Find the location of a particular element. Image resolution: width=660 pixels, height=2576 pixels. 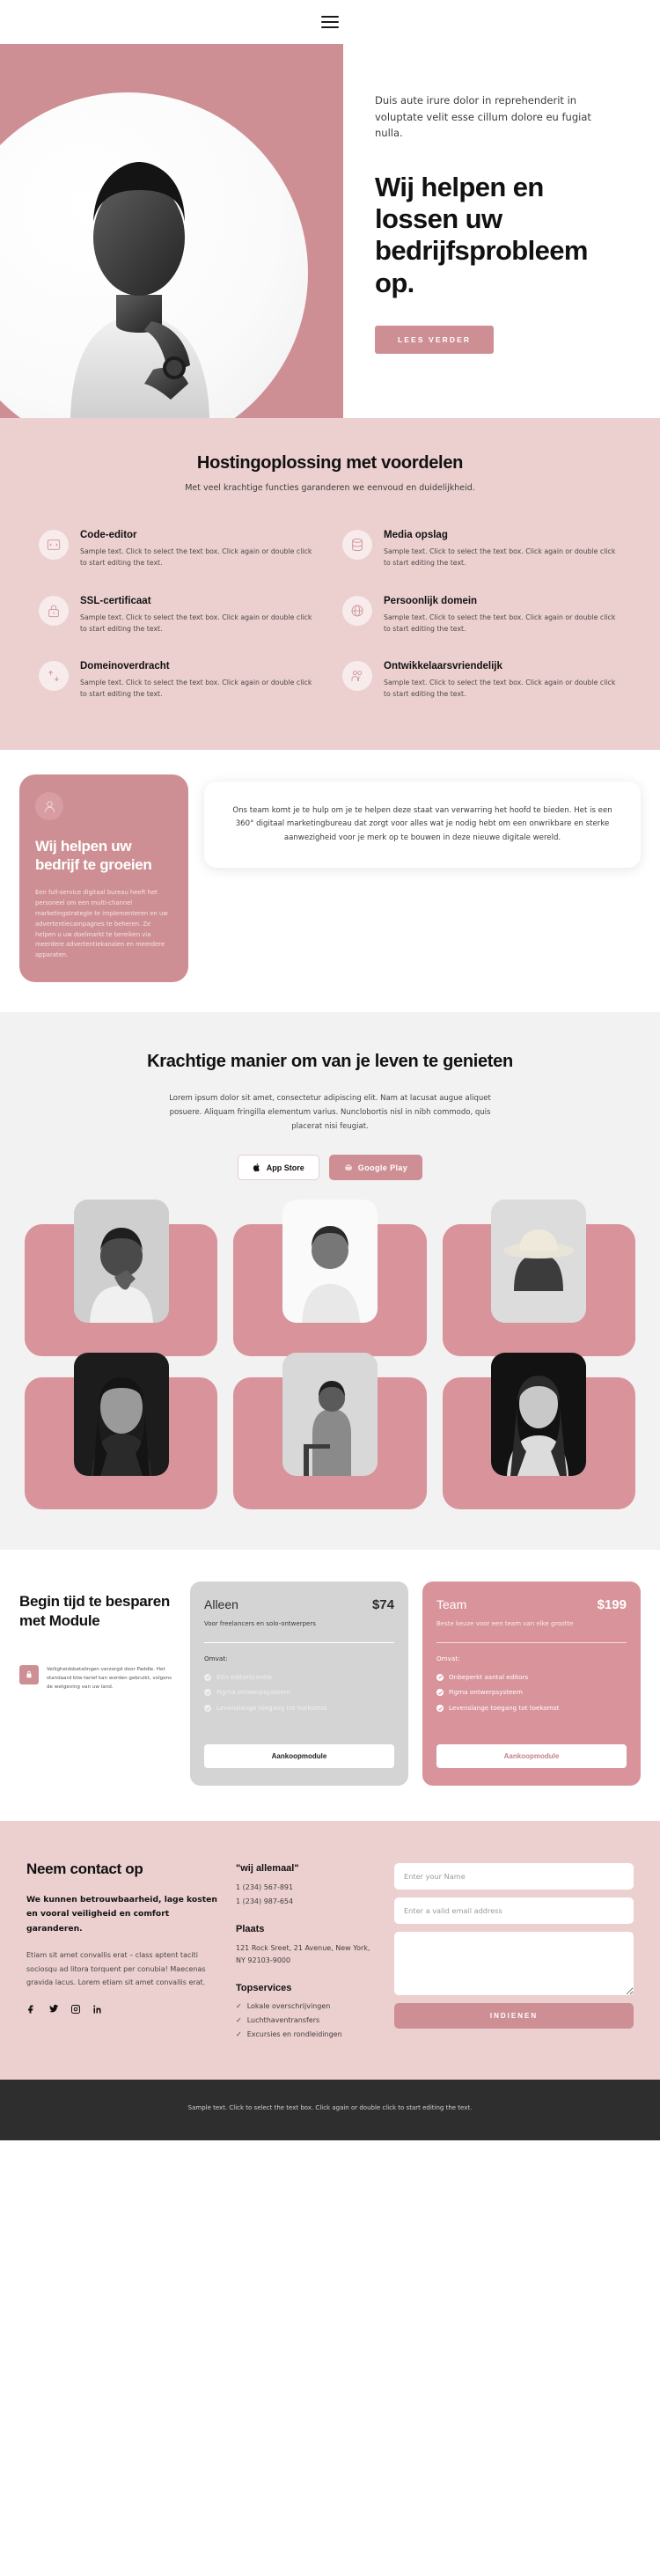

contact-title: Neem contact op is located at coordinates (85, 1869).